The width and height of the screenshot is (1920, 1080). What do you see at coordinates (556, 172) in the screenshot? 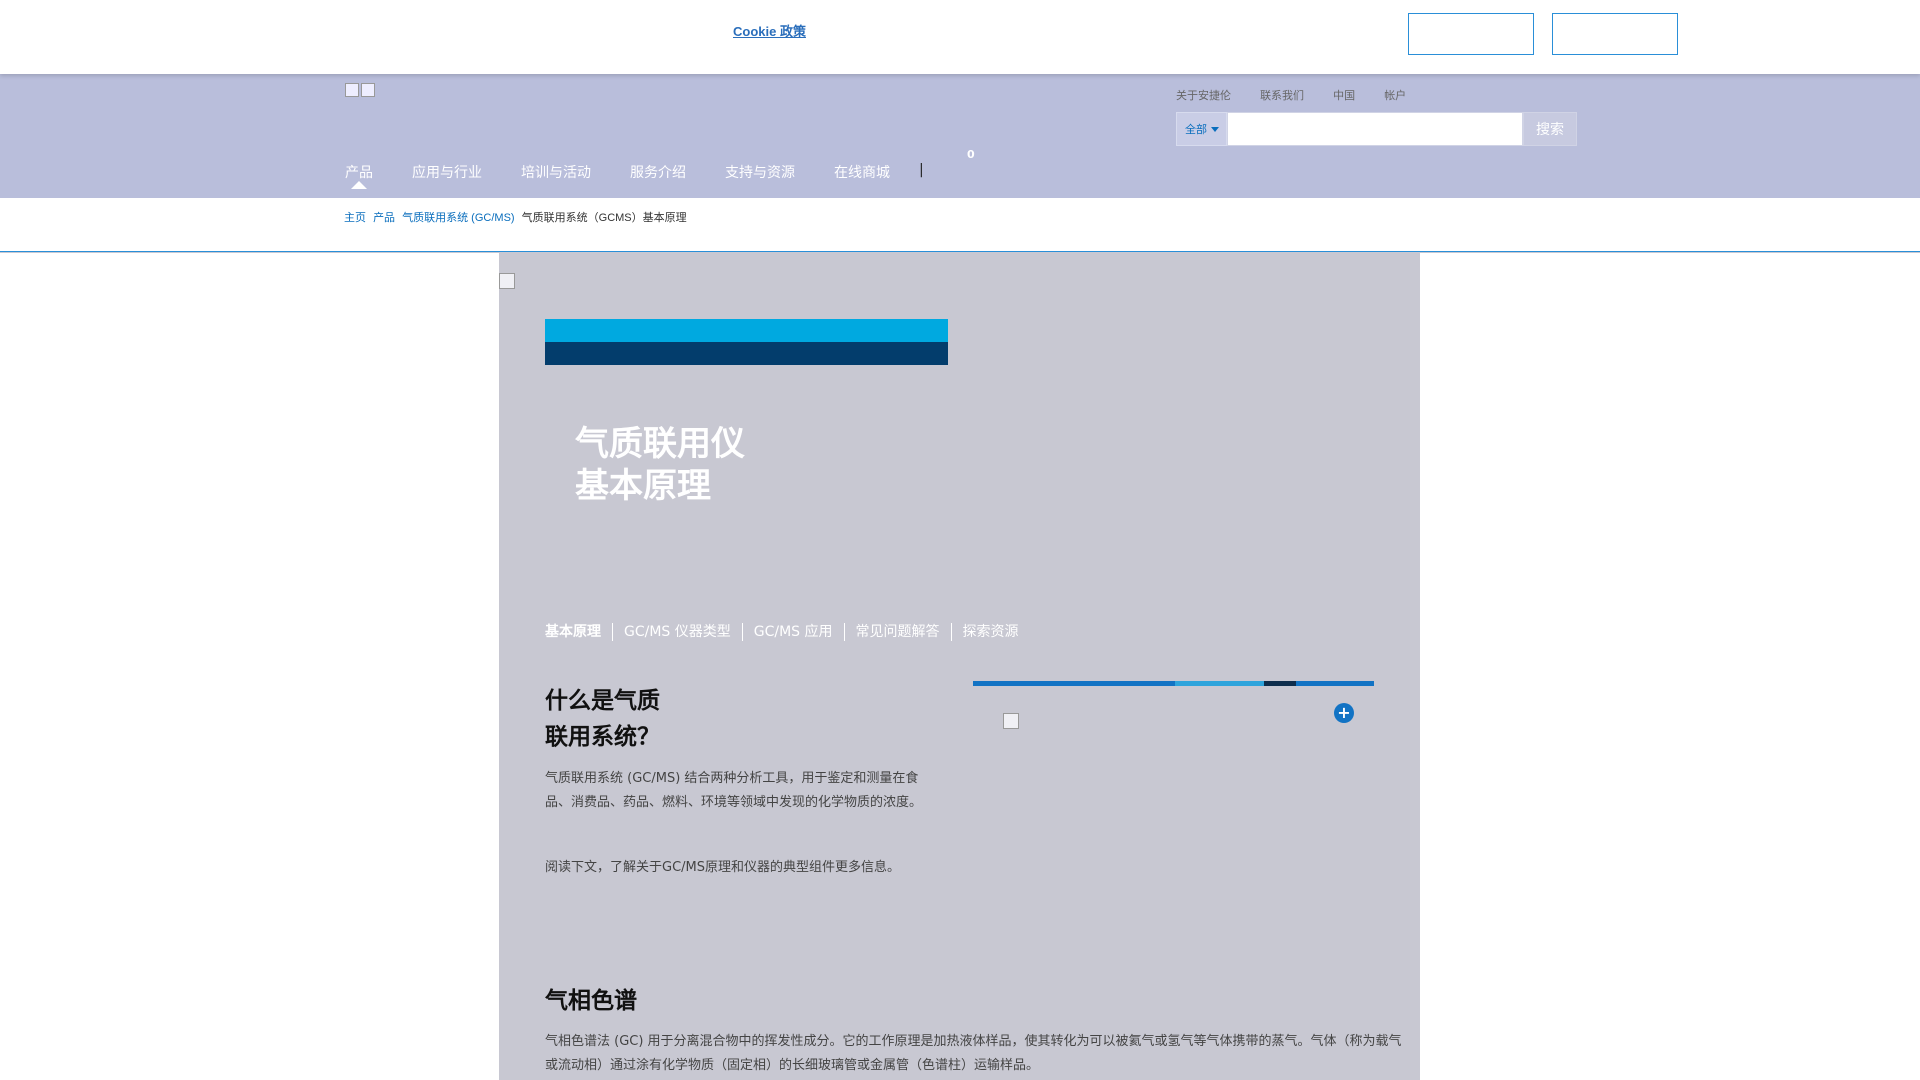
I see `nav-item-training: 培训与活动` at bounding box center [556, 172].